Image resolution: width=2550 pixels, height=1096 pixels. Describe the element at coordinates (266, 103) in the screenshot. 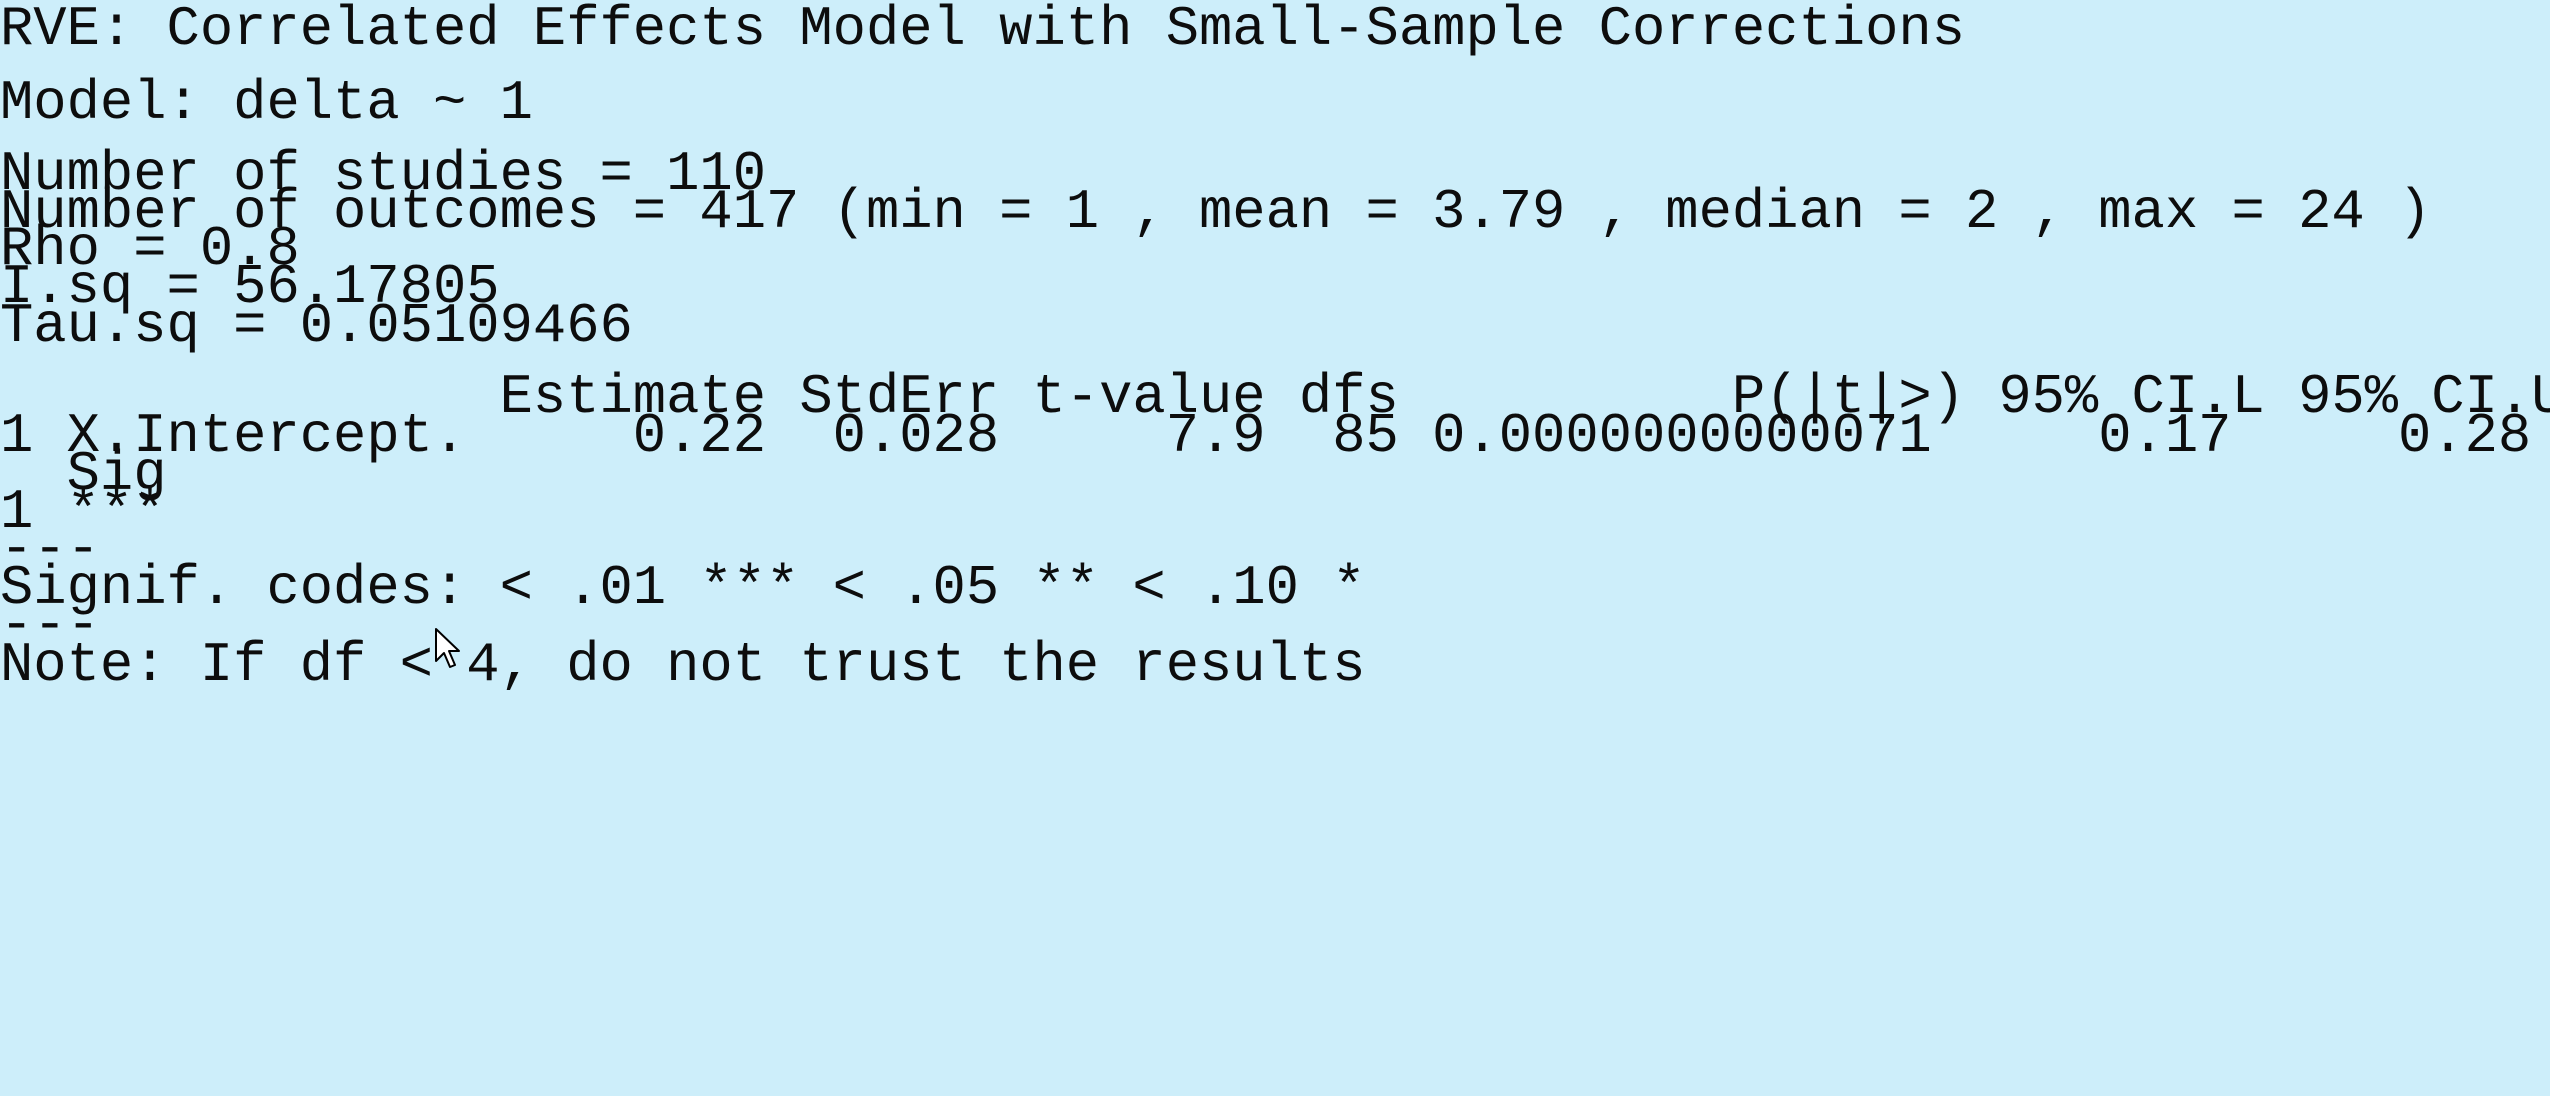

I see `output-model: Model: delta ~ 1` at that location.